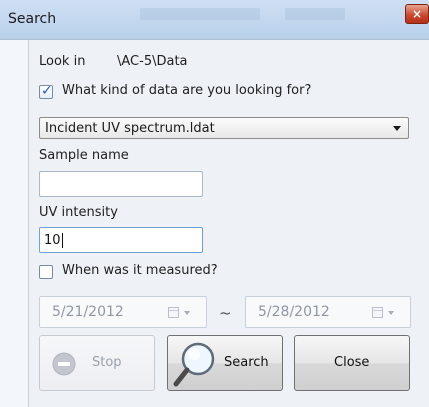 The image size is (429, 407). I want to click on date-to-picker: 5/28/2012, so click(328, 312).